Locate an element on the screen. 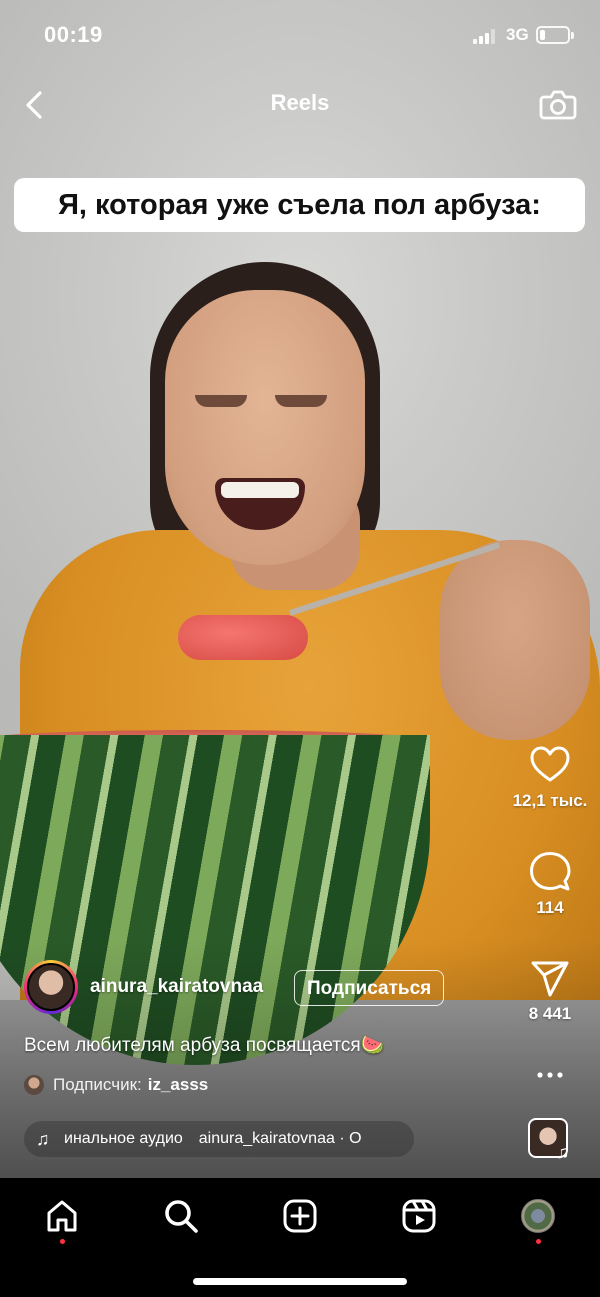 The width and height of the screenshot is (600, 1297). like-count: 12,1 тыс. is located at coordinates (550, 800).